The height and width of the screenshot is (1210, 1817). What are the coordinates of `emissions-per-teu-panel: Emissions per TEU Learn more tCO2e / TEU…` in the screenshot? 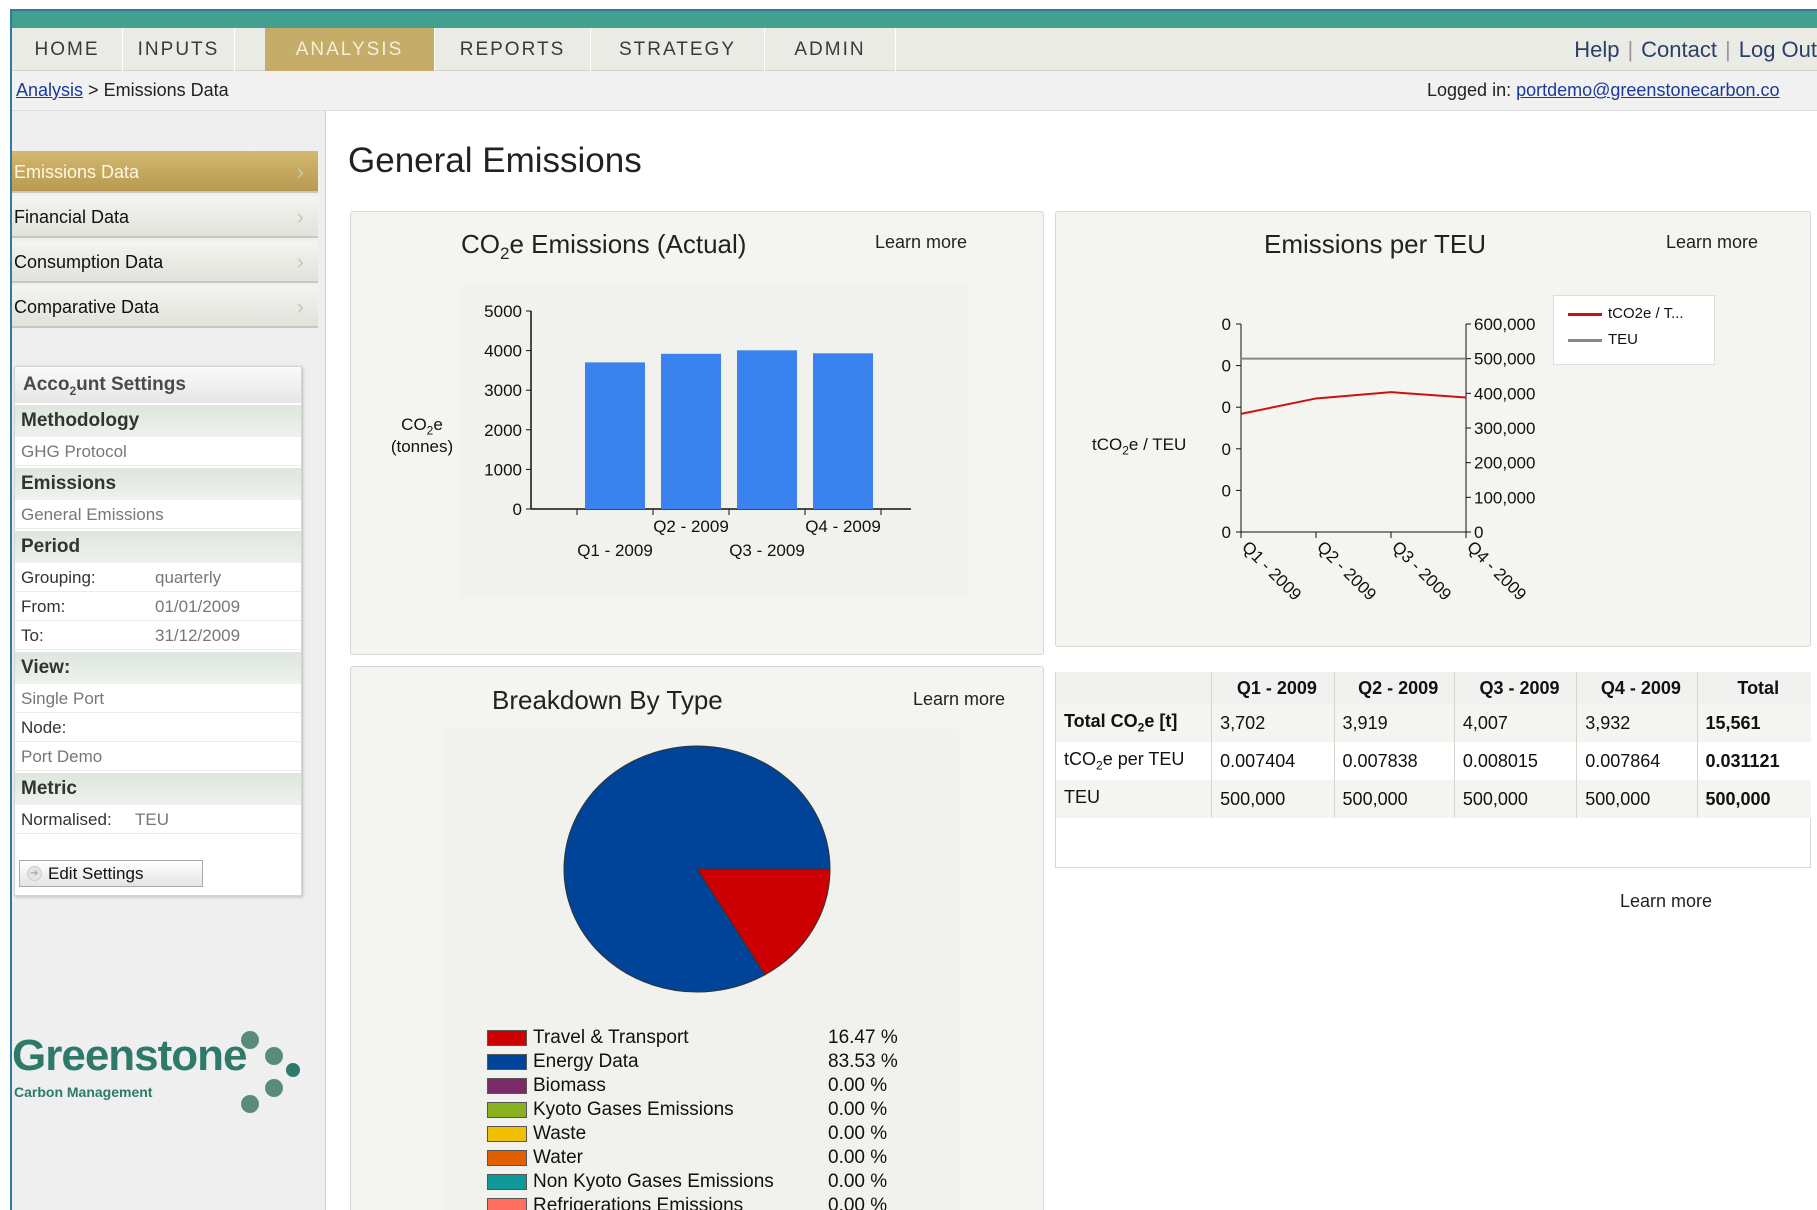 It's located at (1433, 429).